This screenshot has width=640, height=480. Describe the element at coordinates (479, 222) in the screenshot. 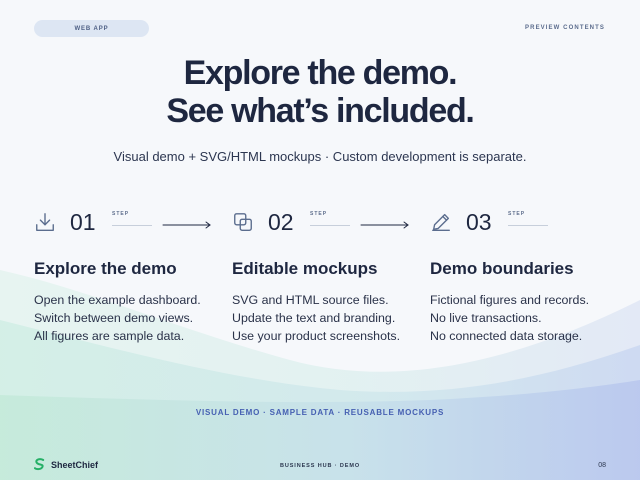

I see `step-number: 03` at that location.